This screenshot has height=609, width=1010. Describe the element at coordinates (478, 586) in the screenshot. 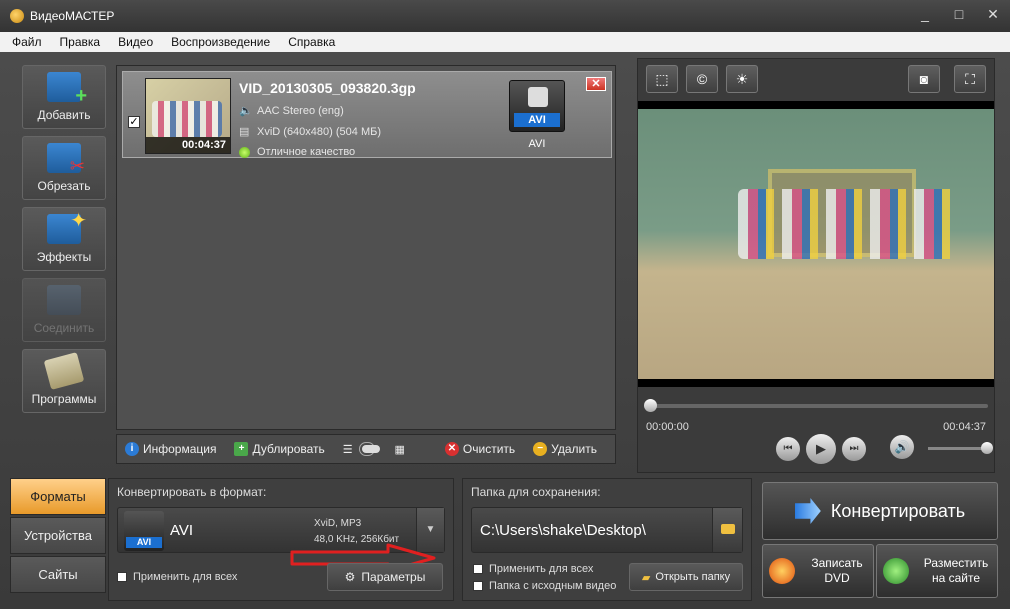

I see `source-folder-checkbox` at that location.